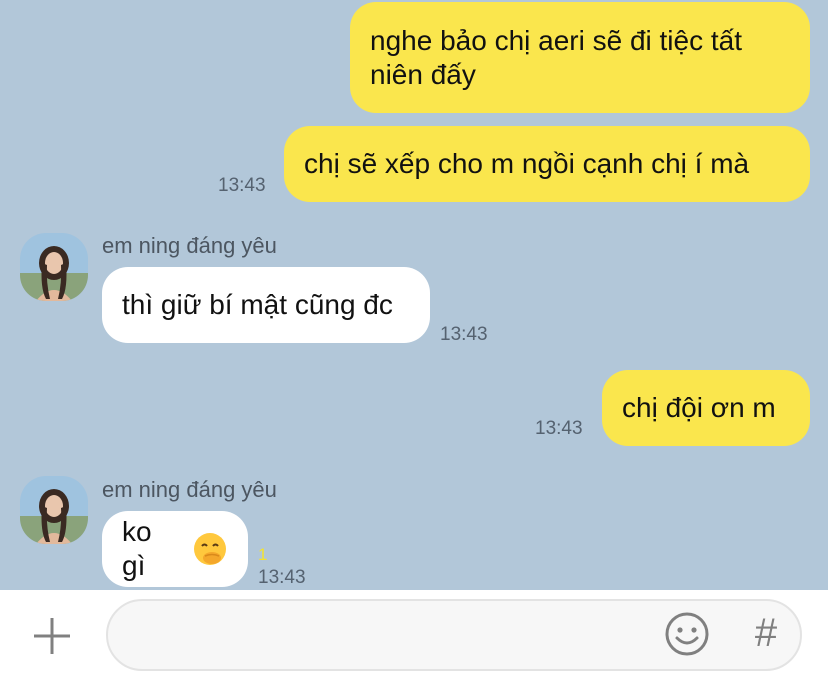 Image resolution: width=828 pixels, height=690 pixels. I want to click on message-bubble-mine: chị đội ơn m, so click(706, 408).